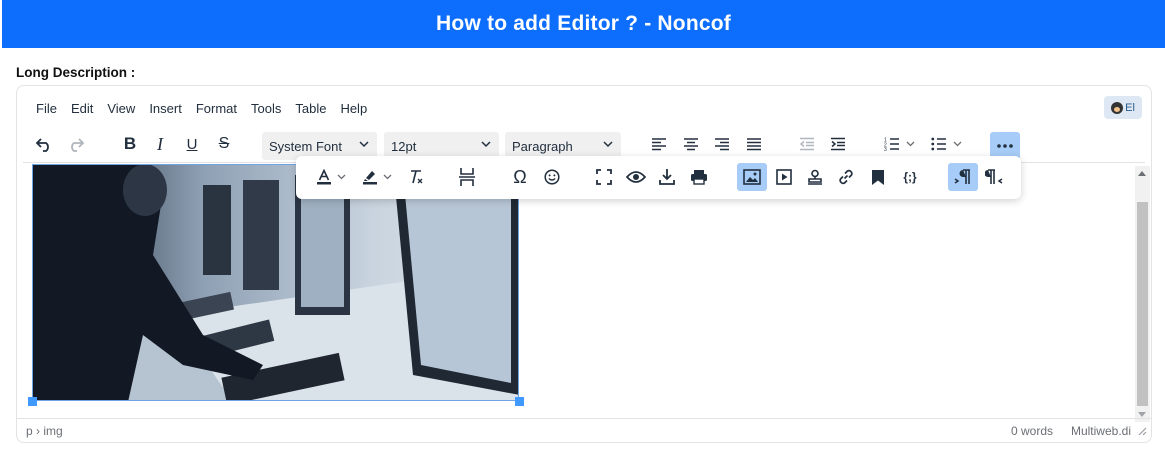 The height and width of the screenshot is (452, 1165). Describe the element at coordinates (310, 108) in the screenshot. I see `menu-table: Table` at that location.